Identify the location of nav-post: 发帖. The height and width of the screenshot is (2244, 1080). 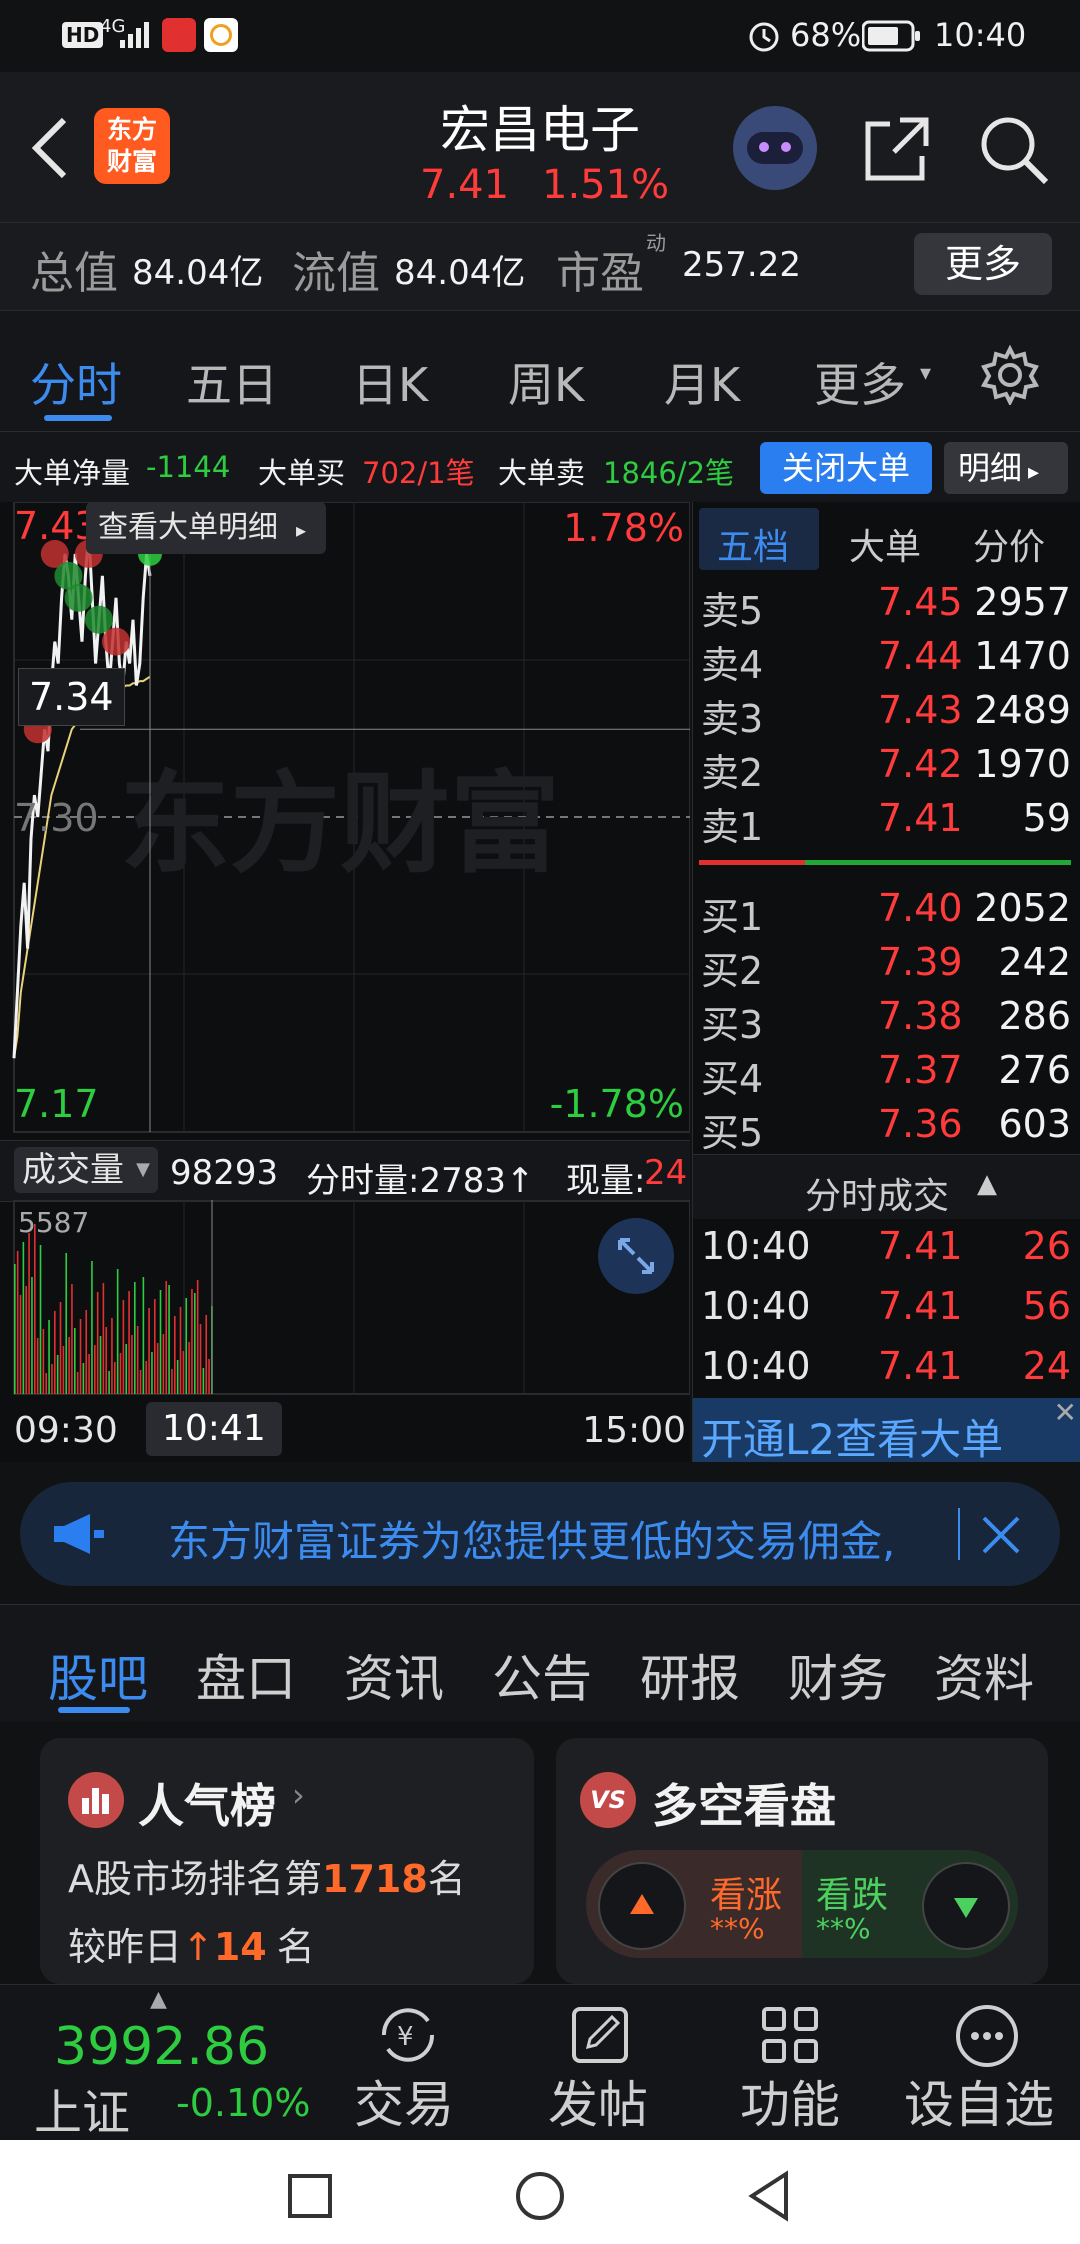
(613, 2063).